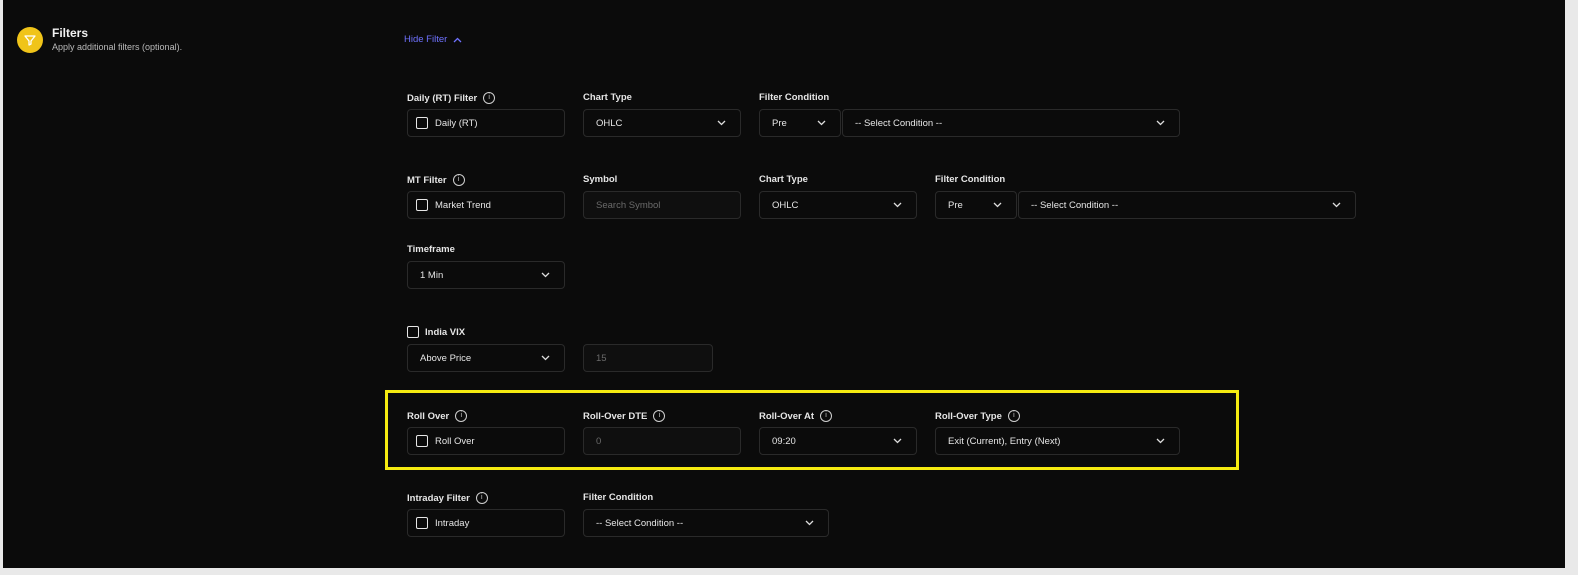  What do you see at coordinates (457, 39) in the screenshot?
I see `chevron-up-icon` at bounding box center [457, 39].